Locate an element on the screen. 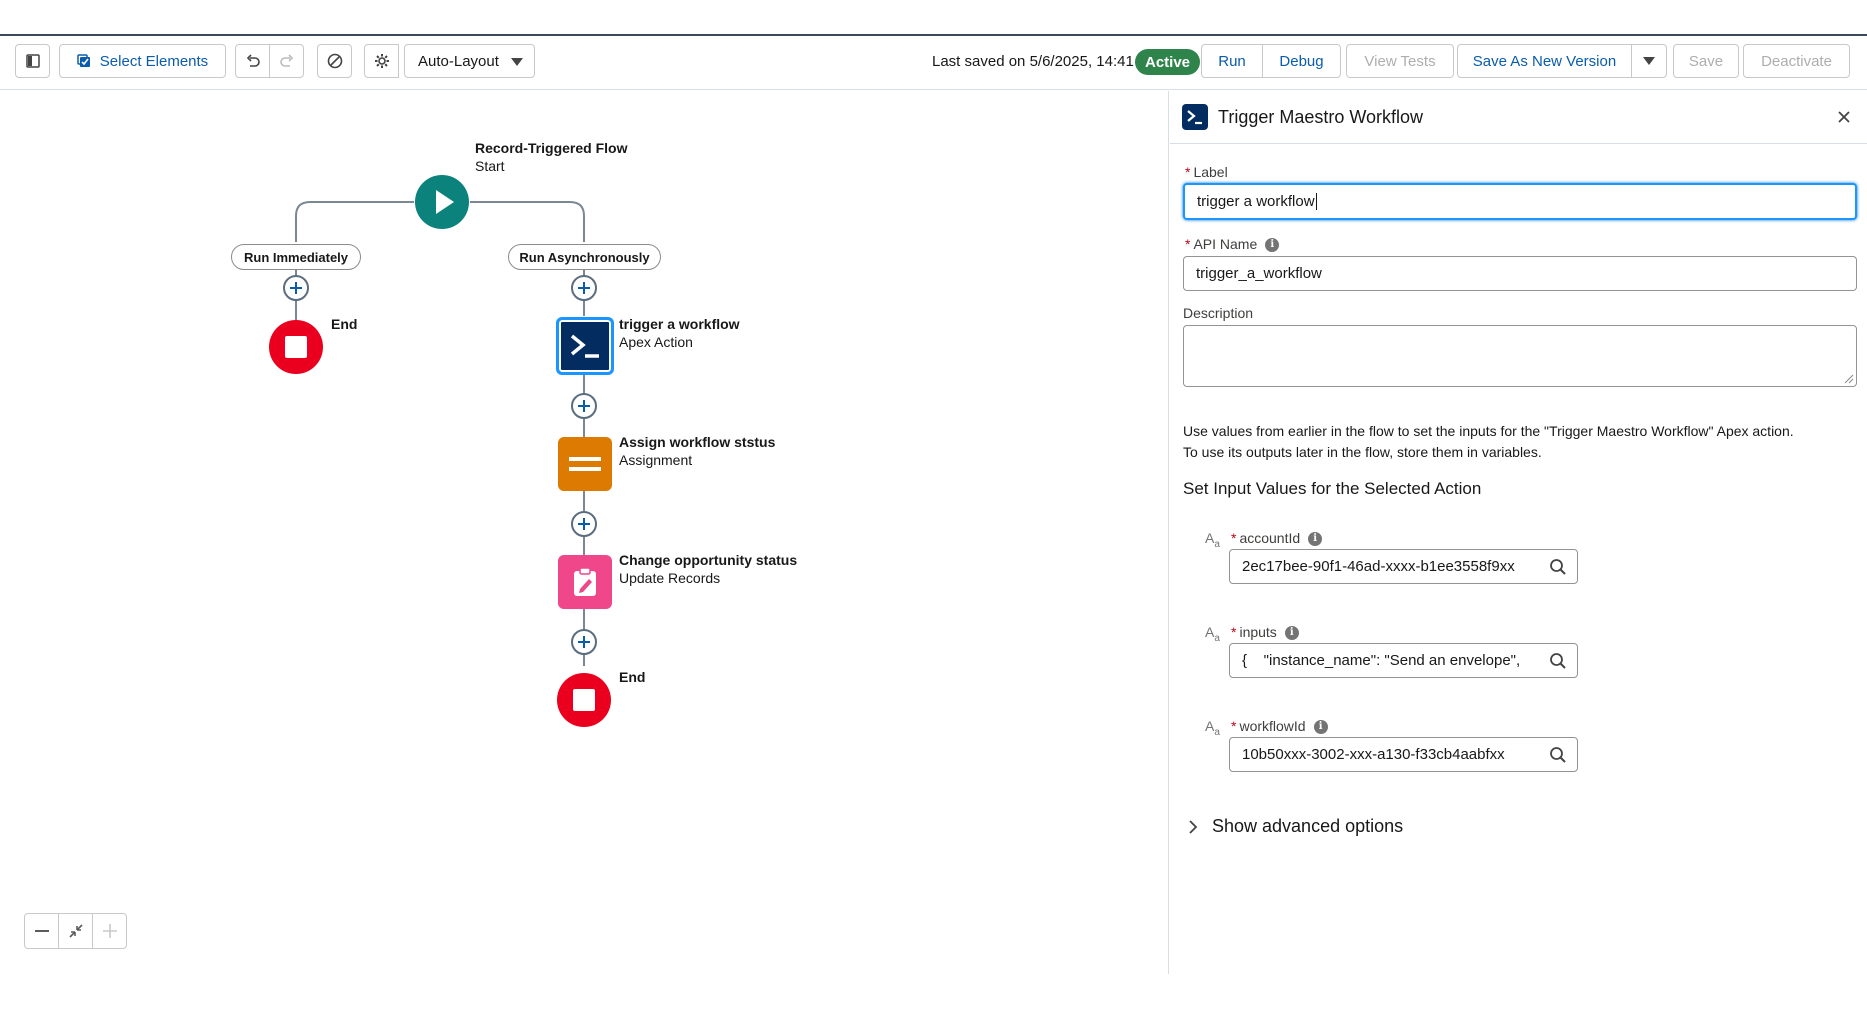 This screenshot has width=1867, height=1009. undo-button is located at coordinates (252, 61).